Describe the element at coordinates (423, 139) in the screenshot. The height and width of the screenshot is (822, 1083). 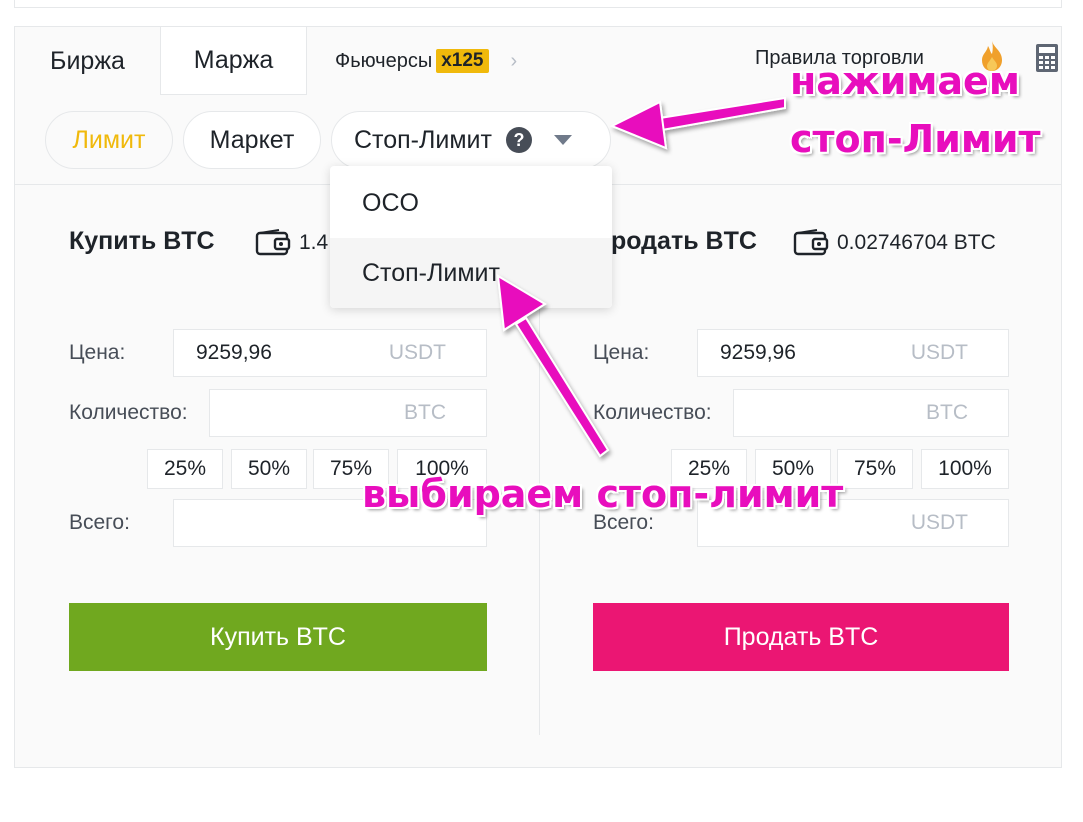
I see `order-type-stop-limit-label: Стоп-Лимит` at that location.